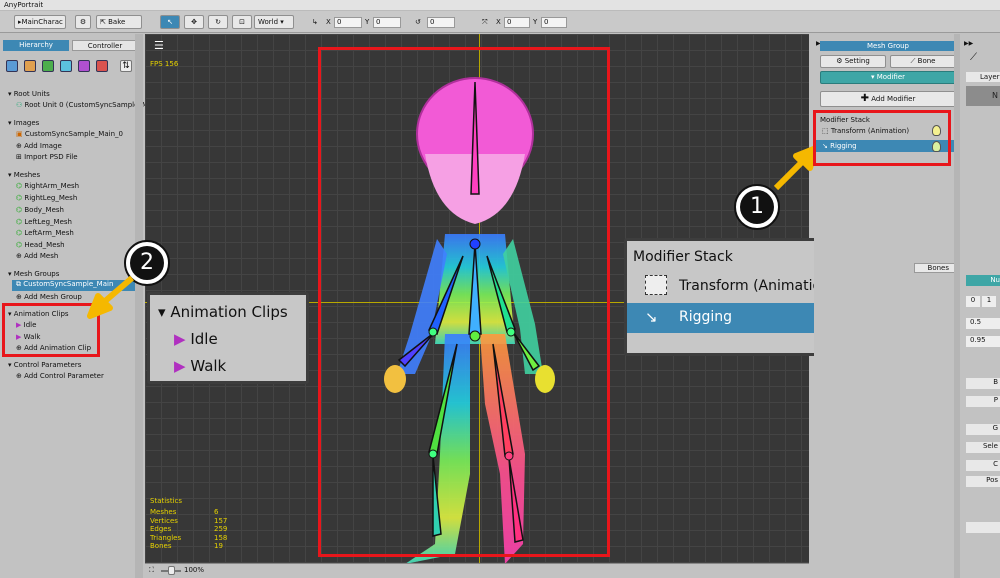 This screenshot has height=578, width=1000. What do you see at coordinates (171, 570) in the screenshot?
I see `zoom-slider-handle` at bounding box center [171, 570].